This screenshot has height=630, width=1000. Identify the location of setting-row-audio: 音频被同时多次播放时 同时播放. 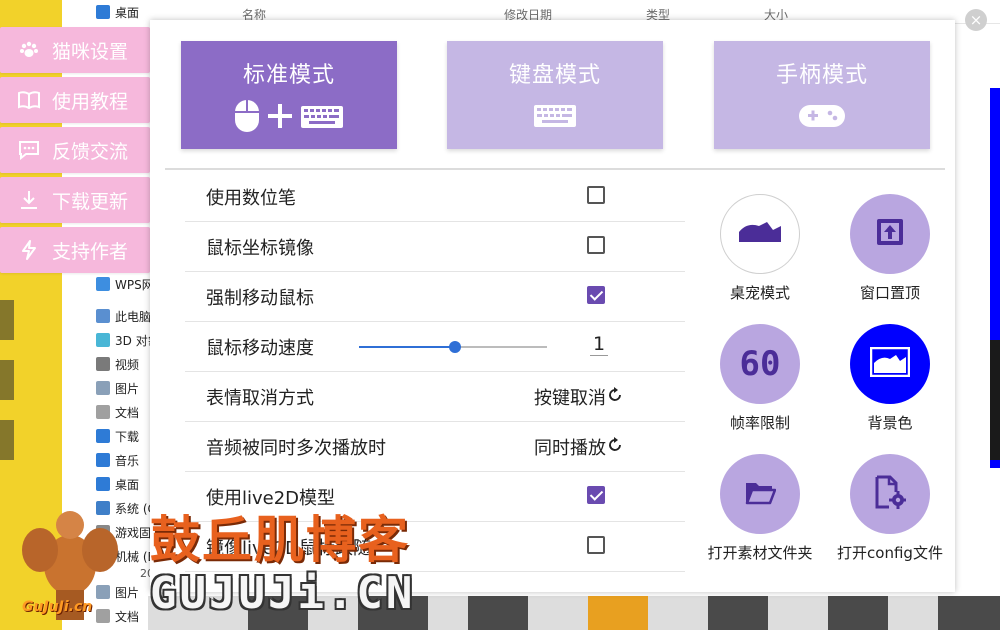
(435, 447).